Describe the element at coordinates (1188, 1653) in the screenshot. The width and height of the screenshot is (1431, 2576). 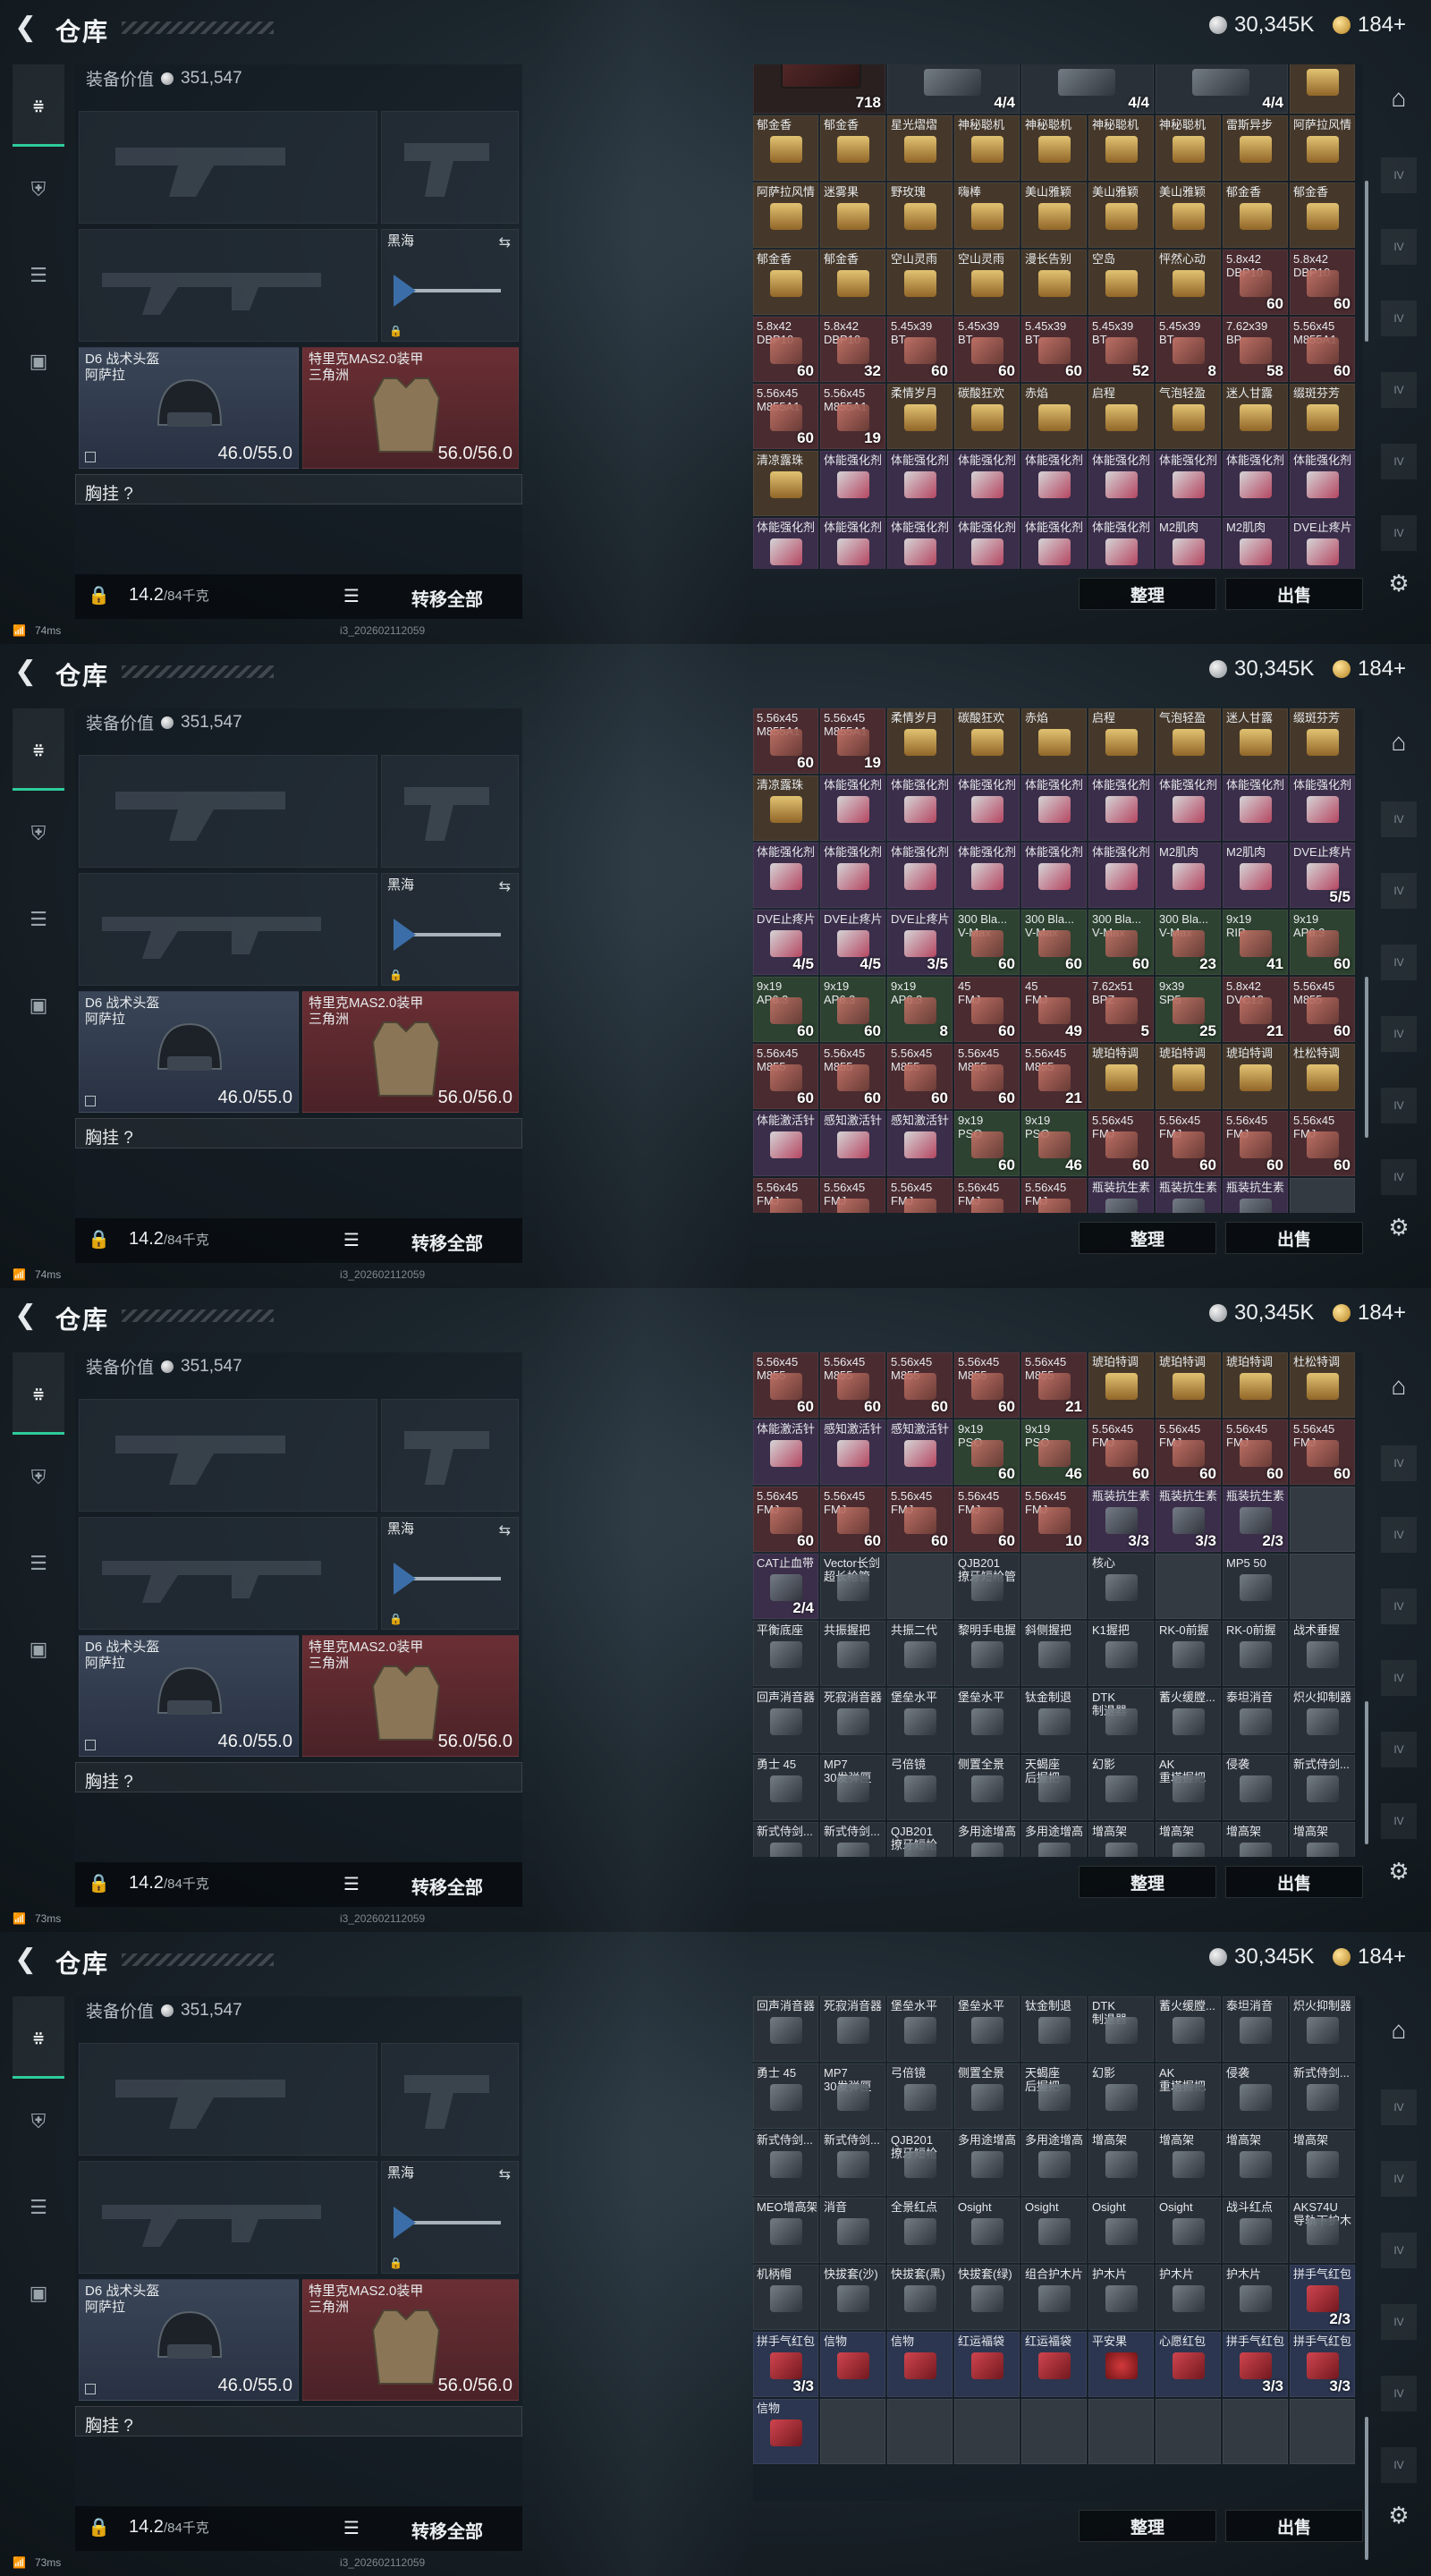
I see `inventory-item: RK-0前握` at that location.